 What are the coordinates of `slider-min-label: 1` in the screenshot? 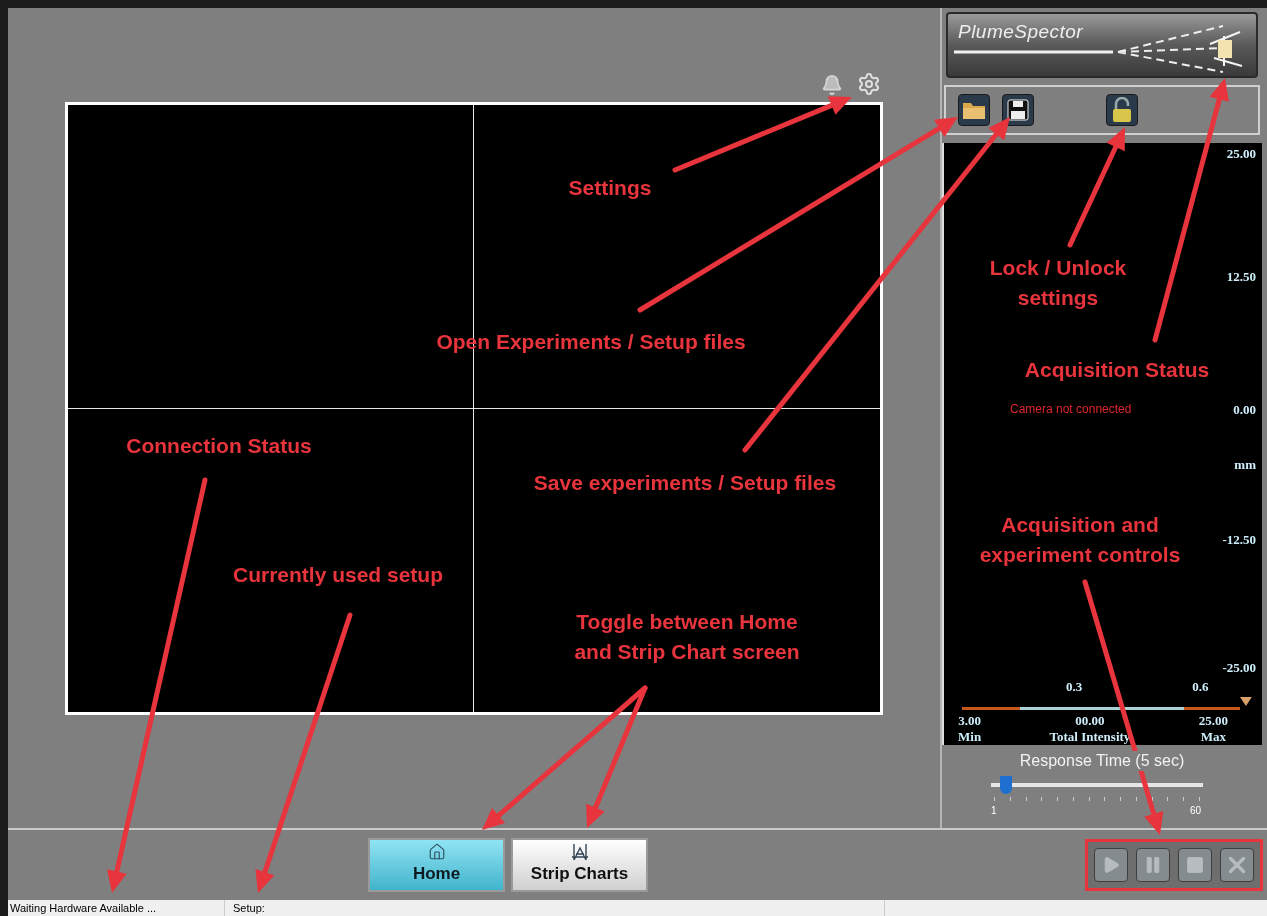 It's located at (994, 811).